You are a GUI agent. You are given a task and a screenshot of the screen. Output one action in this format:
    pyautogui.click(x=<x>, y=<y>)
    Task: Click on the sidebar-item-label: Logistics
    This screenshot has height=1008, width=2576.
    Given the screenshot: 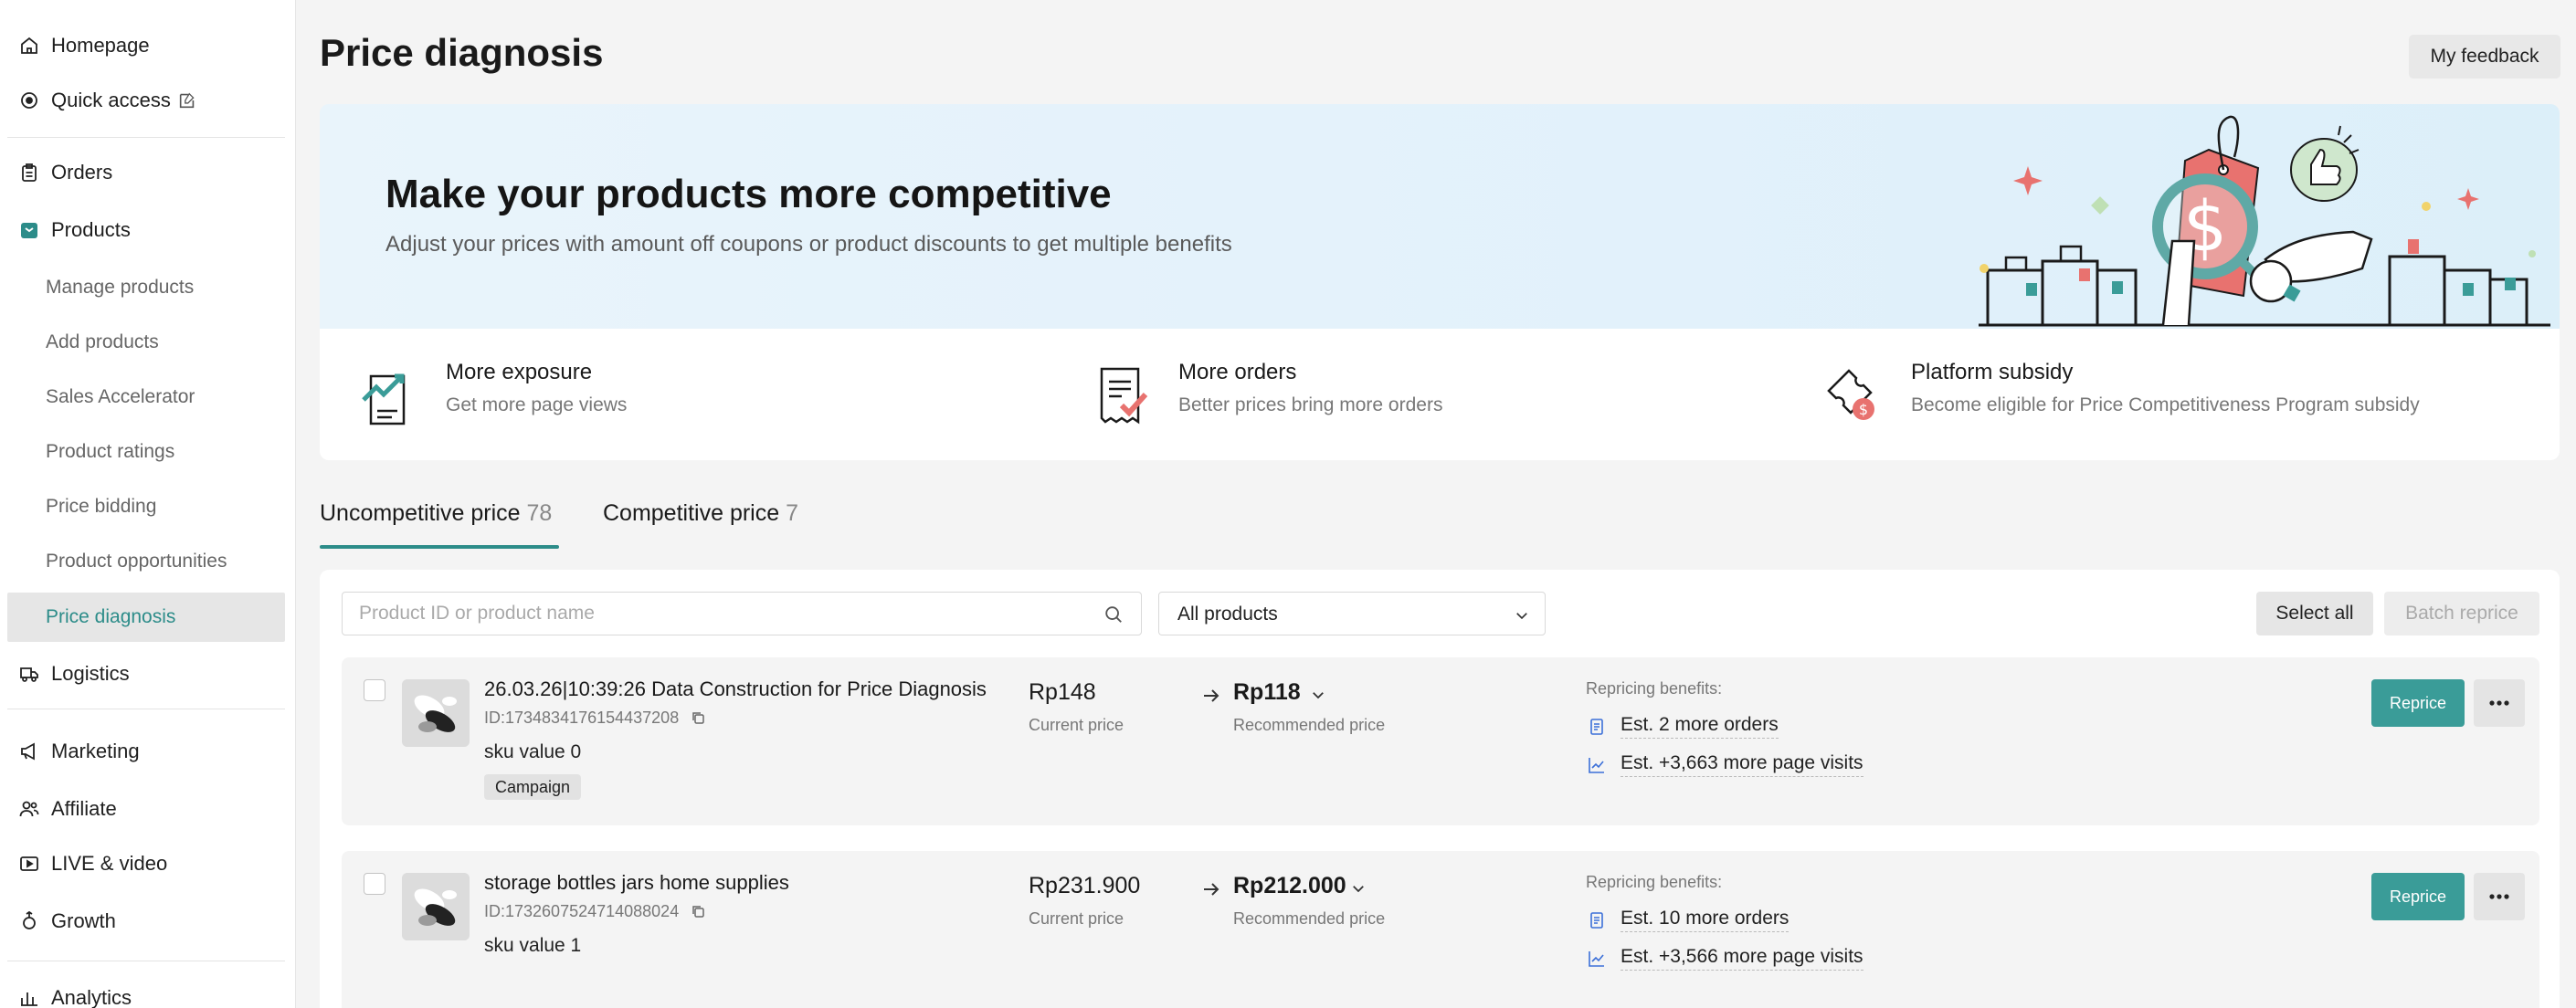 What is the action you would take?
    pyautogui.click(x=90, y=673)
    